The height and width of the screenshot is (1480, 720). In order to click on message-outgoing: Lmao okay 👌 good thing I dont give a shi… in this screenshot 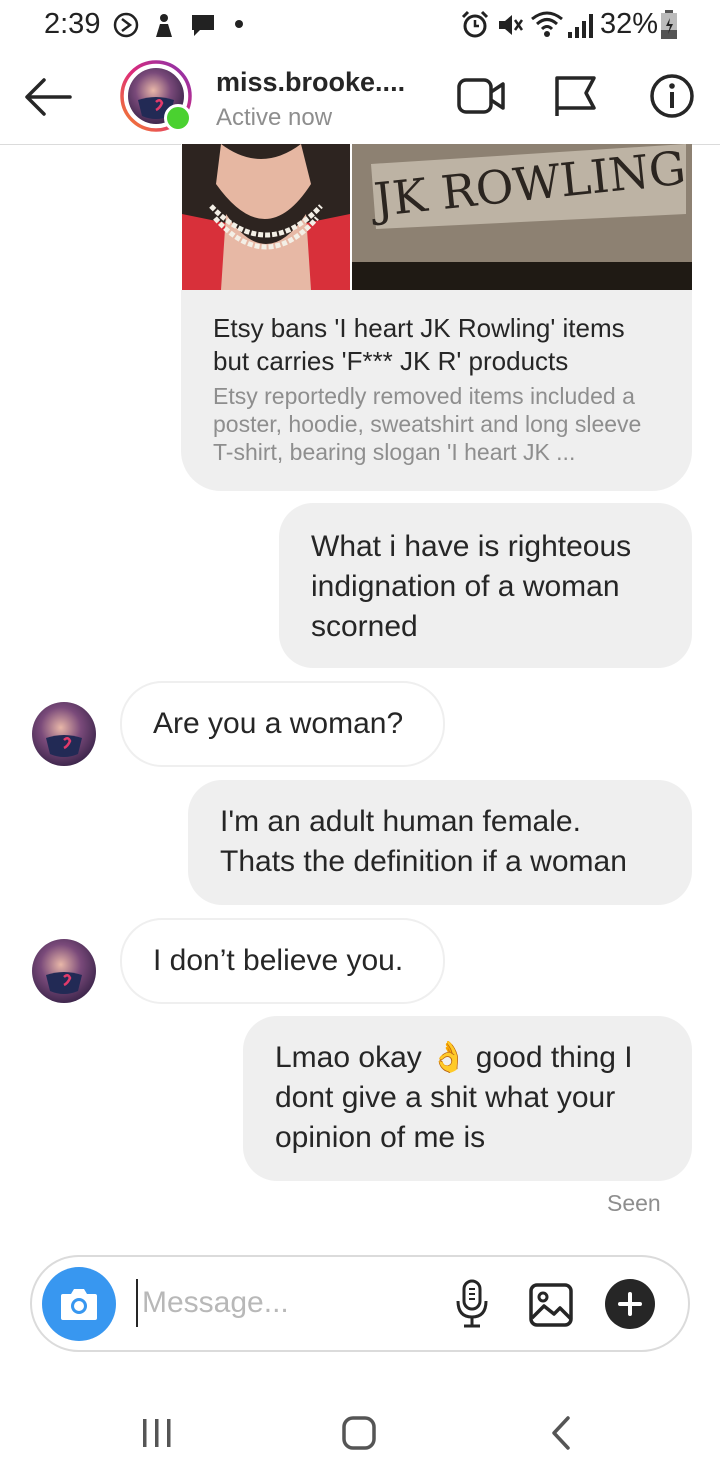, I will do `click(467, 1098)`.